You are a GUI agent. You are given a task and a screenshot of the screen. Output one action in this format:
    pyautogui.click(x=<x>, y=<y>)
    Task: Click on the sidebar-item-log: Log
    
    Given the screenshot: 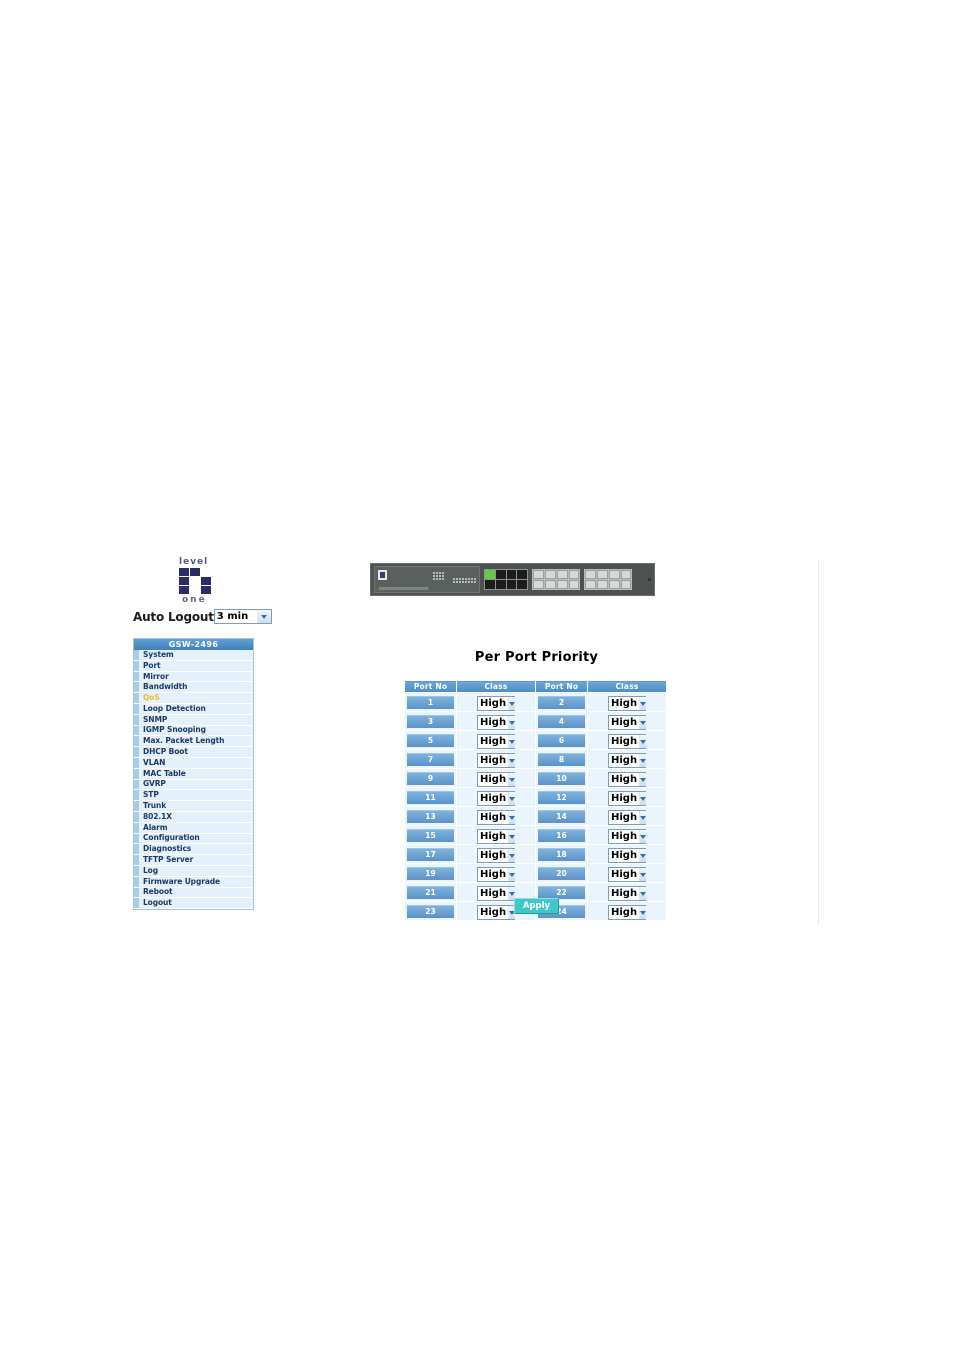 What is the action you would take?
    pyautogui.click(x=193, y=871)
    